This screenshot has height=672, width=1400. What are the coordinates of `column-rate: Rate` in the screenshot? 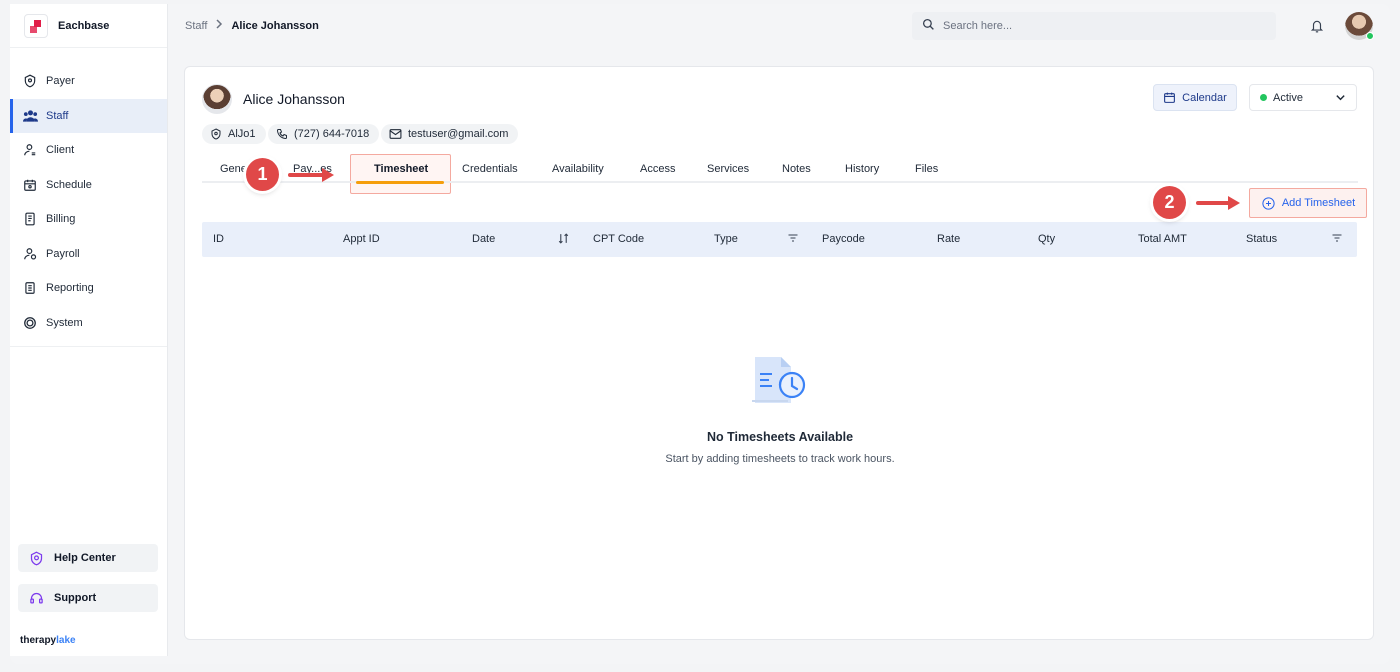 It's located at (949, 239).